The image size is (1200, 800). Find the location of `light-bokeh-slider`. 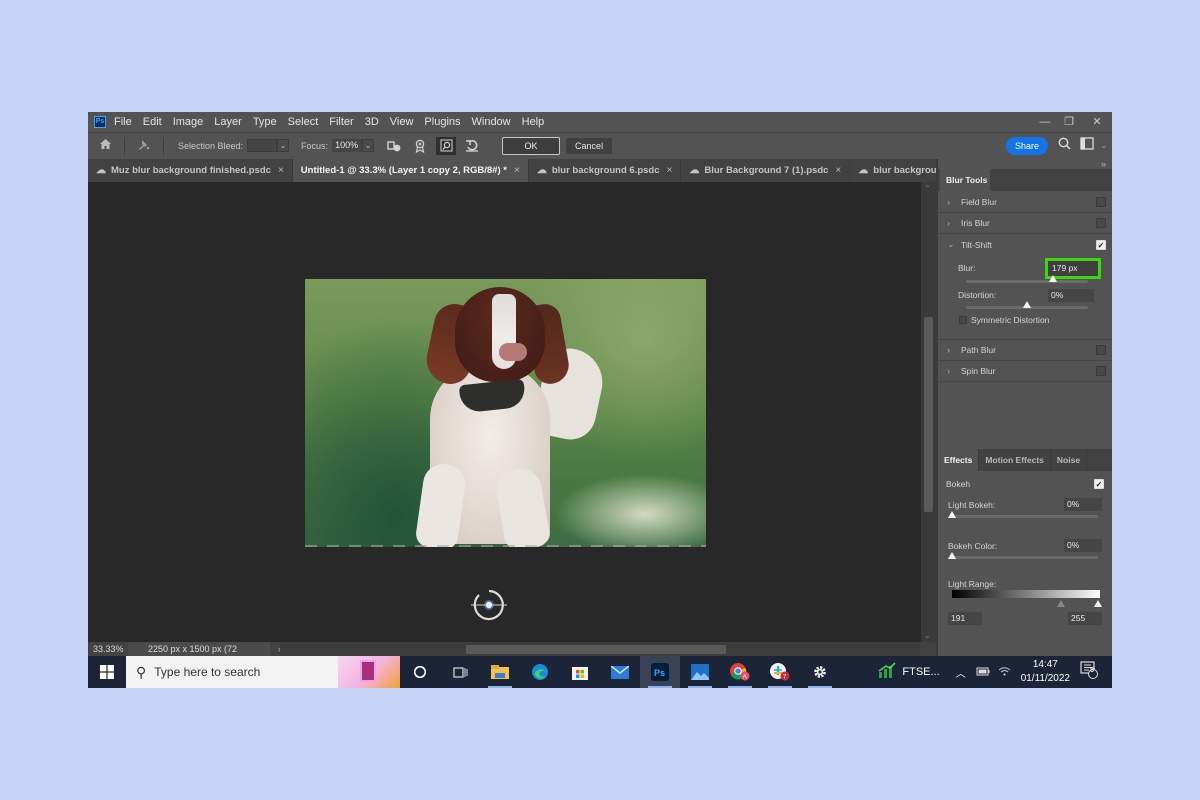

light-bokeh-slider is located at coordinates (1024, 516).